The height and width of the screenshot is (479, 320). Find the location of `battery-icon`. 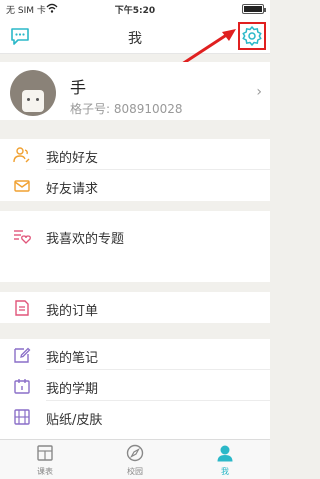

battery-icon is located at coordinates (254, 9).